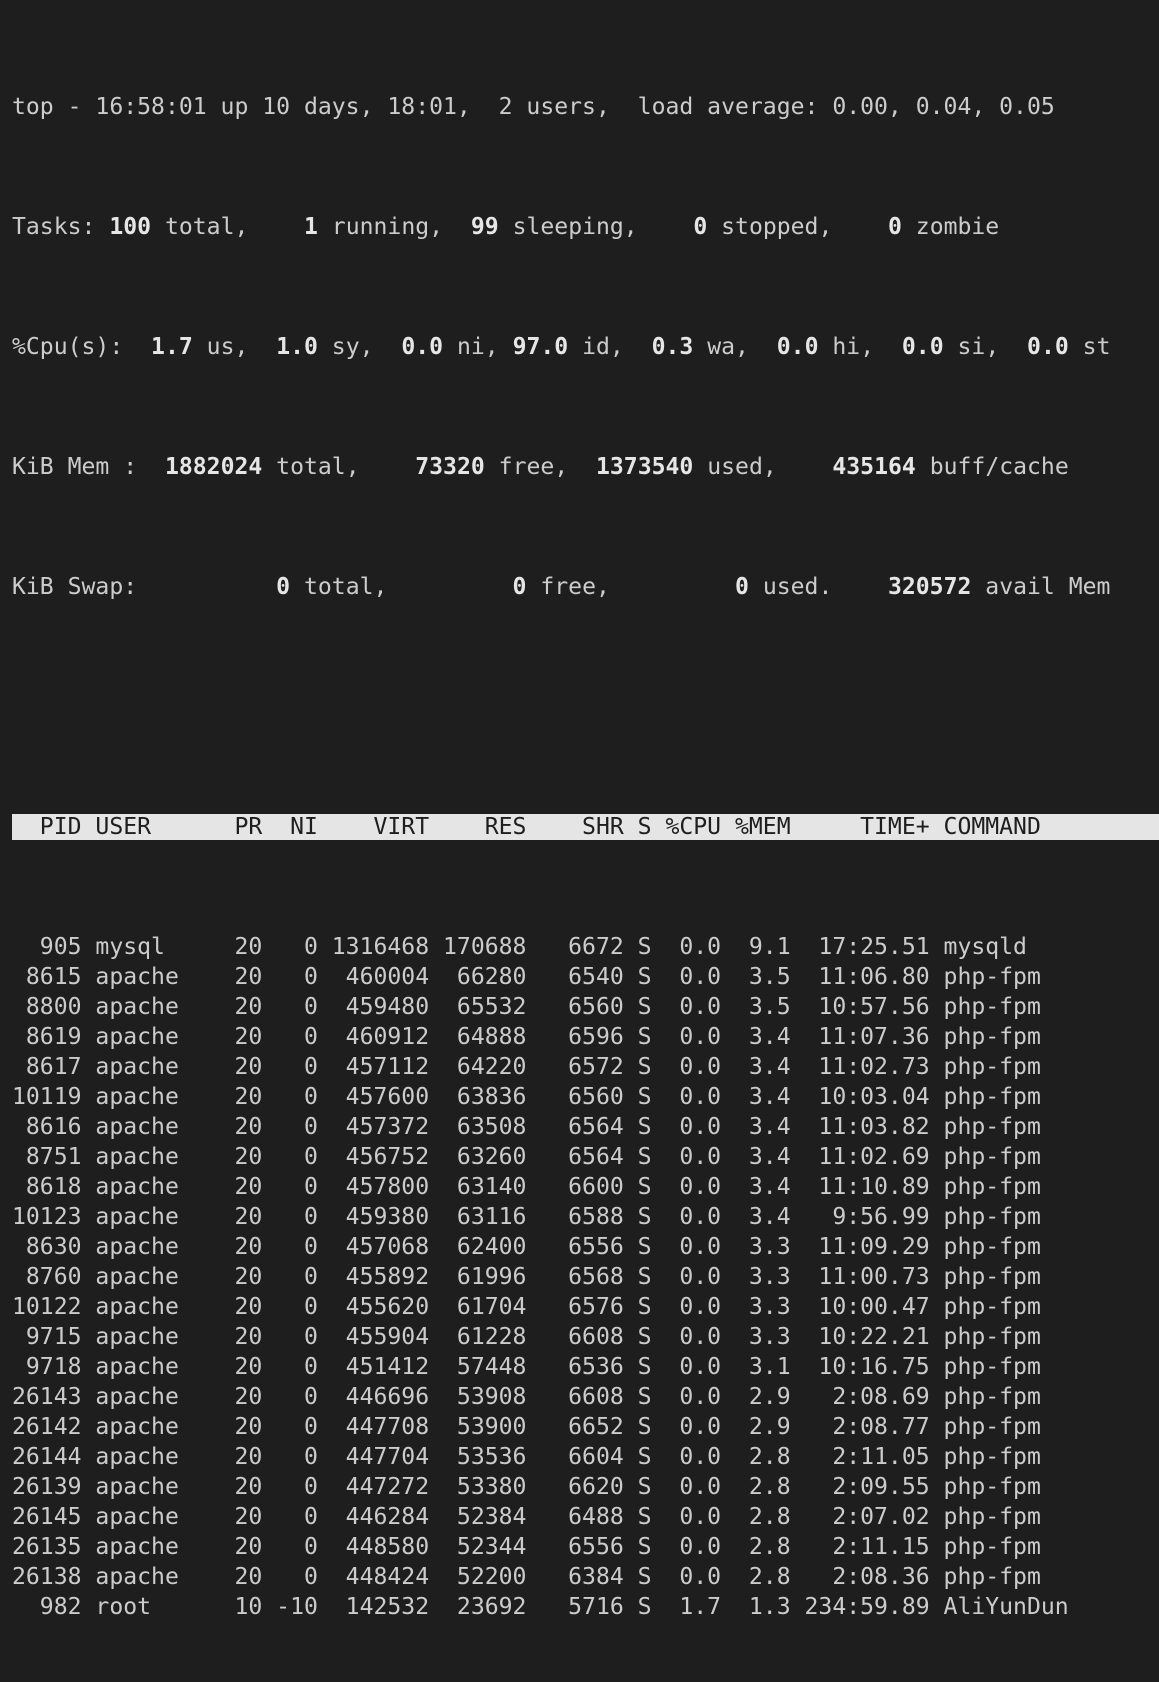 The height and width of the screenshot is (1682, 1159). Describe the element at coordinates (929, 587) in the screenshot. I see `swap-avail: 320572` at that location.